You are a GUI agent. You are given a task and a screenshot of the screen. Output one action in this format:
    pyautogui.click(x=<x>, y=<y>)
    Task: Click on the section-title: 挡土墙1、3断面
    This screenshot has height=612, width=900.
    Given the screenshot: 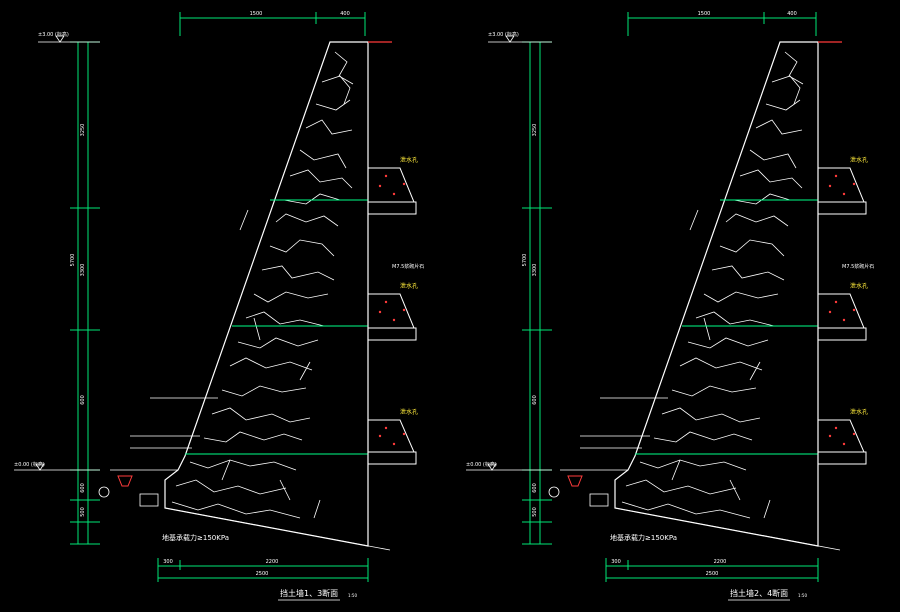 What is the action you would take?
    pyautogui.click(x=309, y=593)
    